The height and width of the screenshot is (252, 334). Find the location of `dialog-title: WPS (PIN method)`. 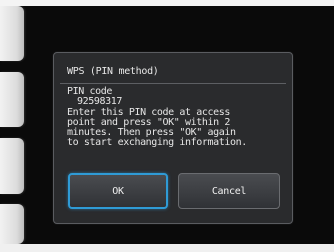

dialog-title: WPS (PIN method) is located at coordinates (113, 71).